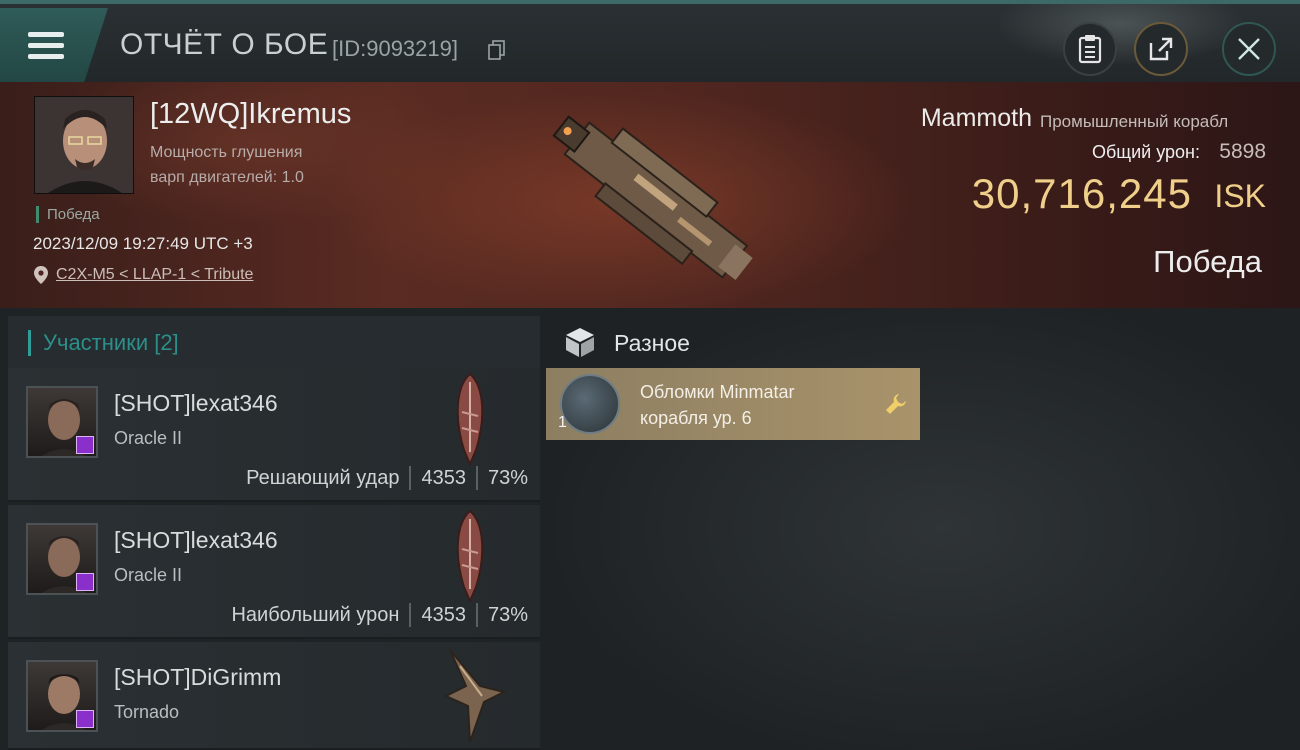 Image resolution: width=1300 pixels, height=750 pixels. I want to click on tornado-ship-icon, so click(475, 696).